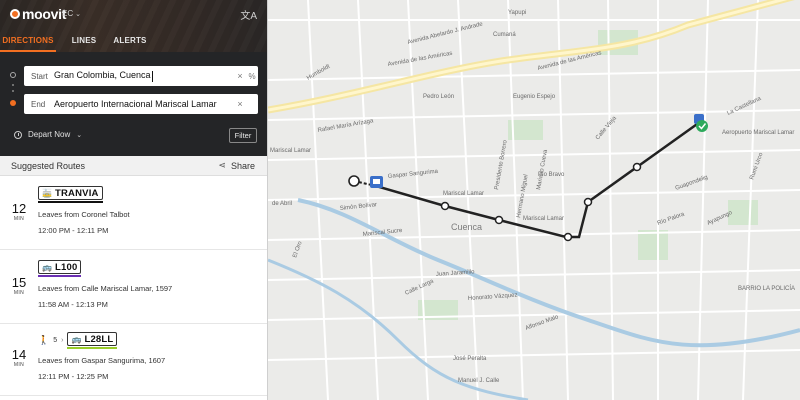 Image resolution: width=800 pixels, height=400 pixels. I want to click on depart-label: Depart Now, so click(49, 134).